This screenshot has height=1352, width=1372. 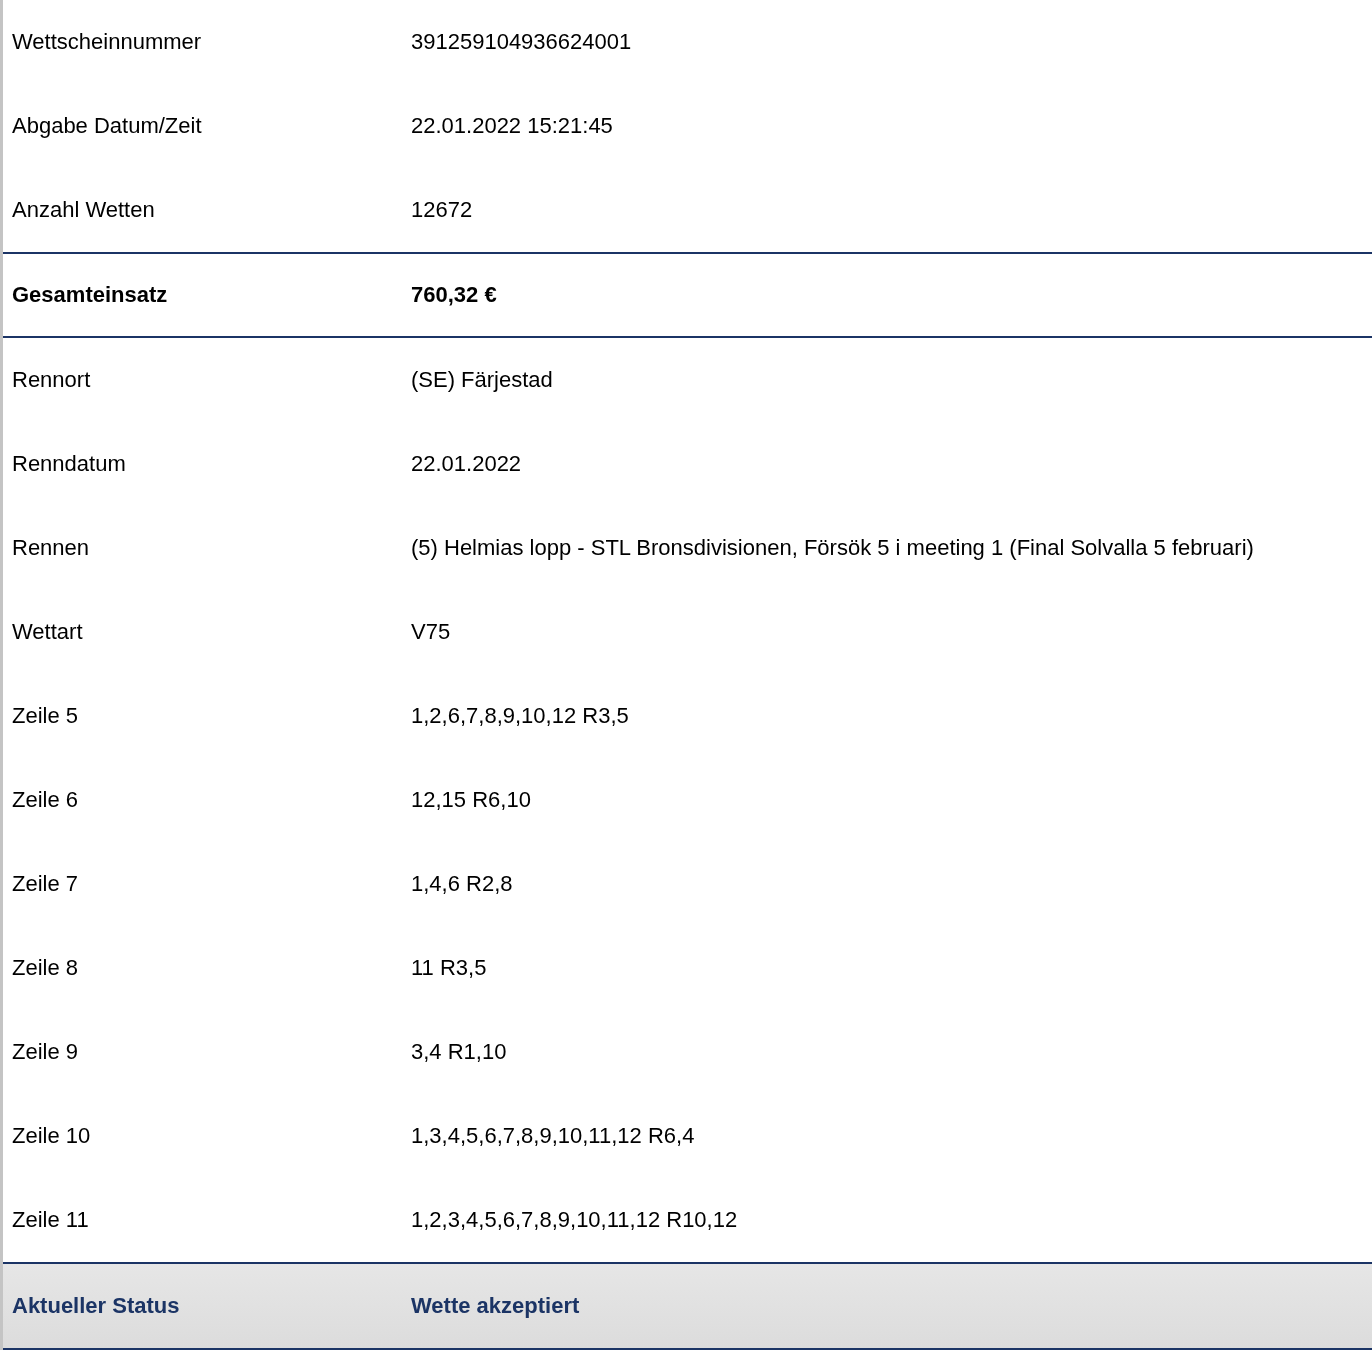 What do you see at coordinates (107, 42) in the screenshot?
I see `row-label: Wettscheinnummer` at bounding box center [107, 42].